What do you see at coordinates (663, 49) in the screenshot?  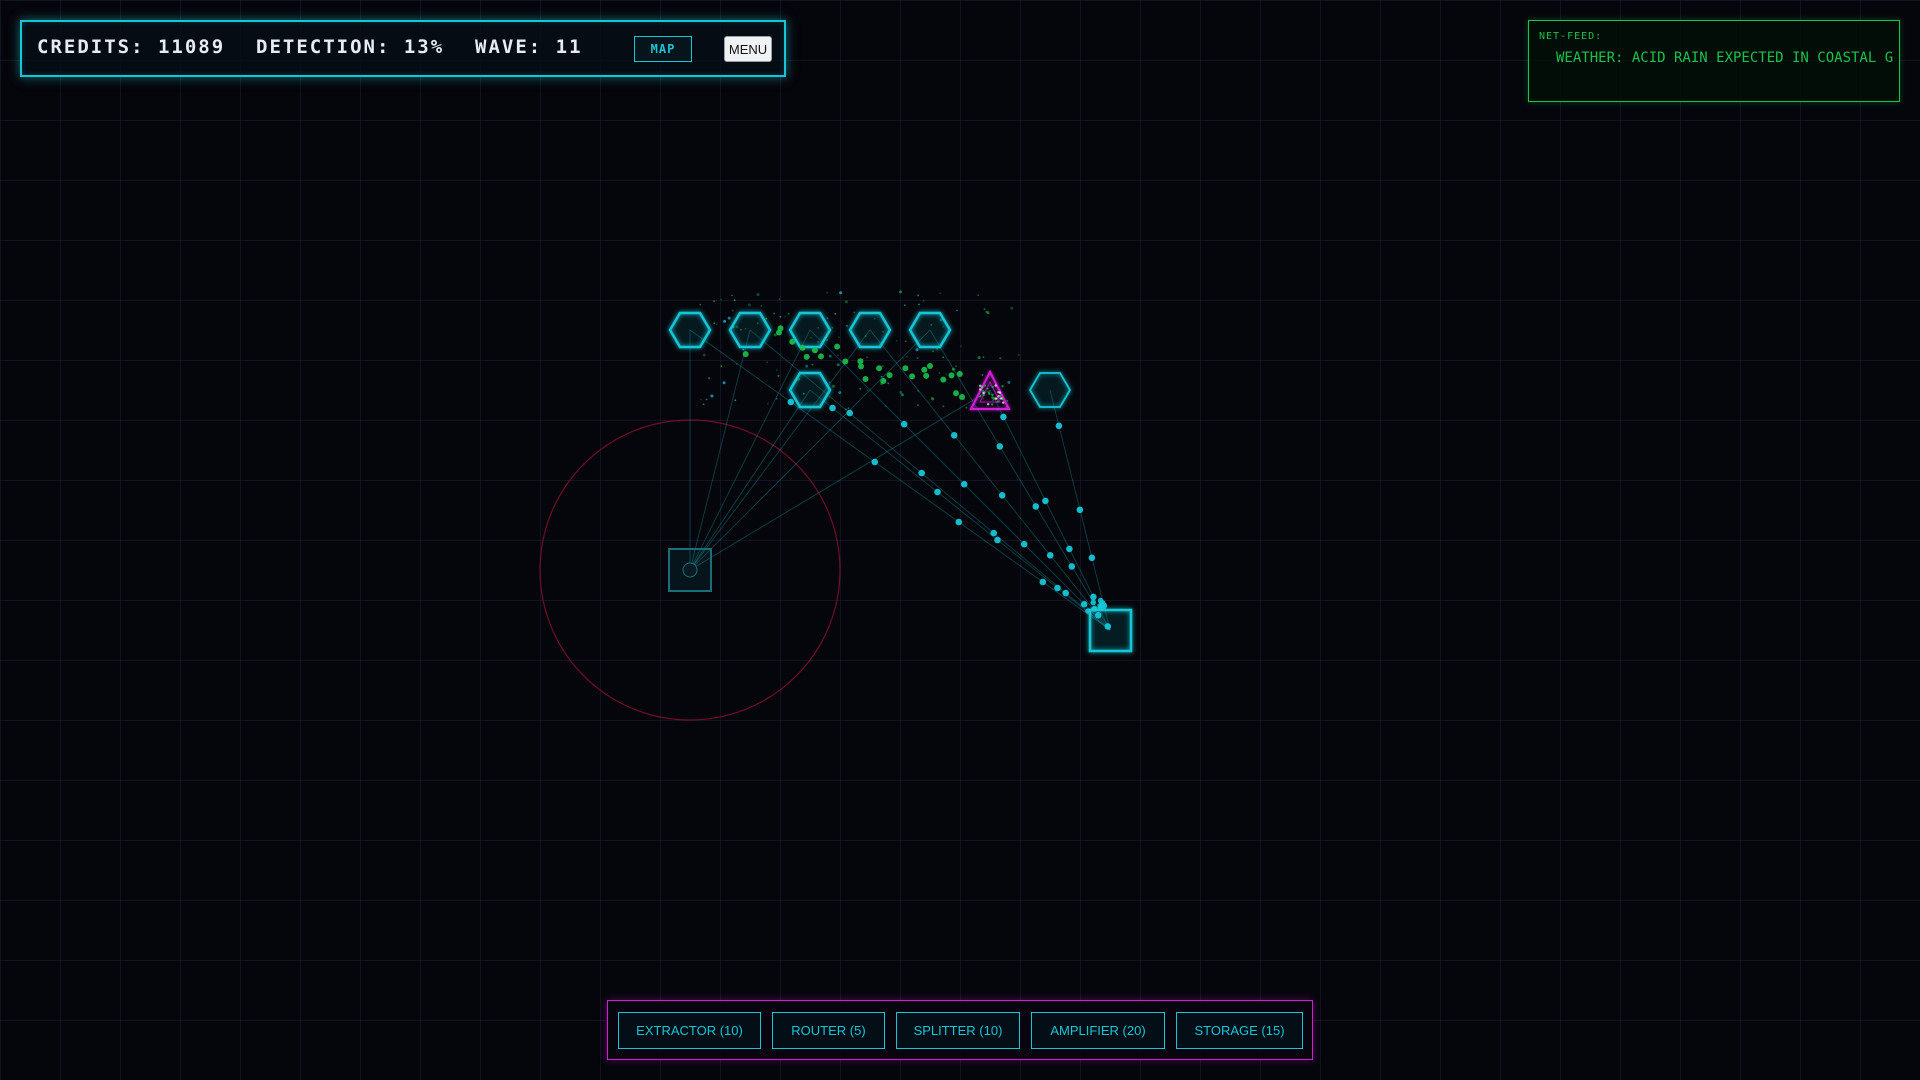 I see `map-button: MAP` at bounding box center [663, 49].